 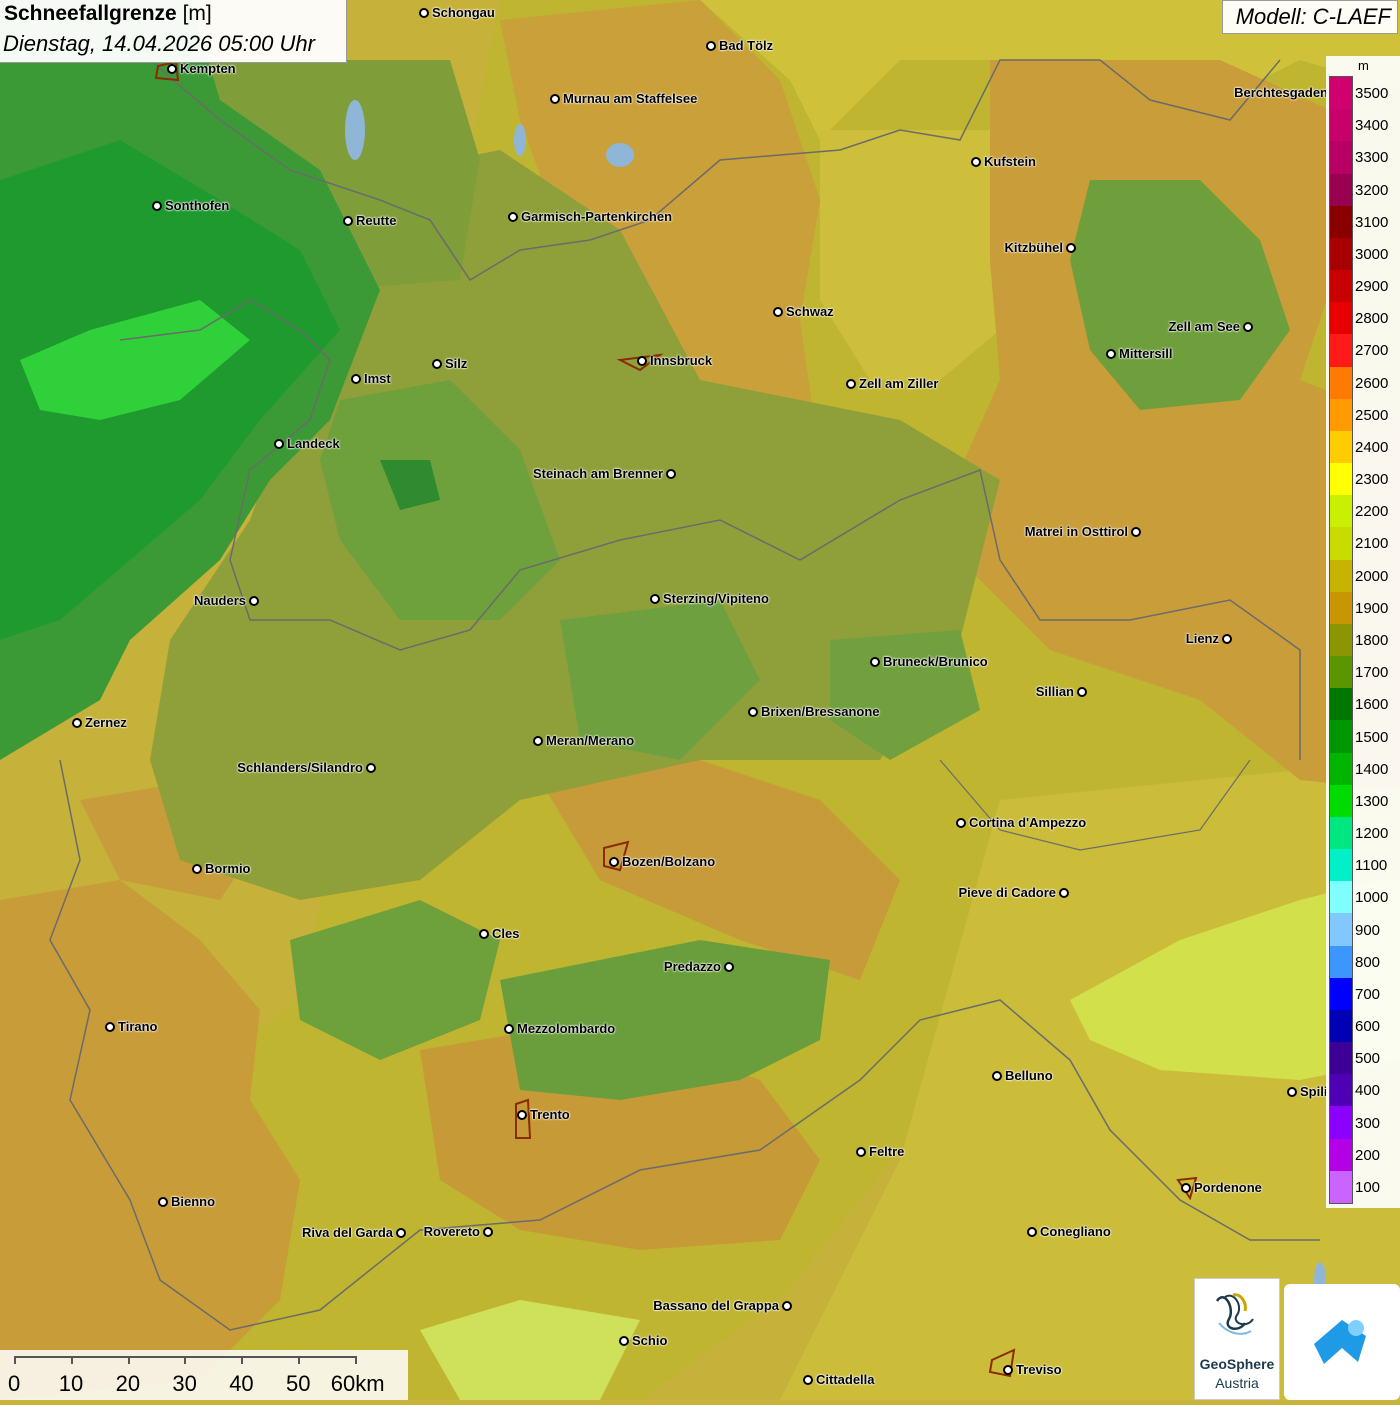 What do you see at coordinates (1310, 17) in the screenshot?
I see `model-label-box: Modell: C-LAEF` at bounding box center [1310, 17].